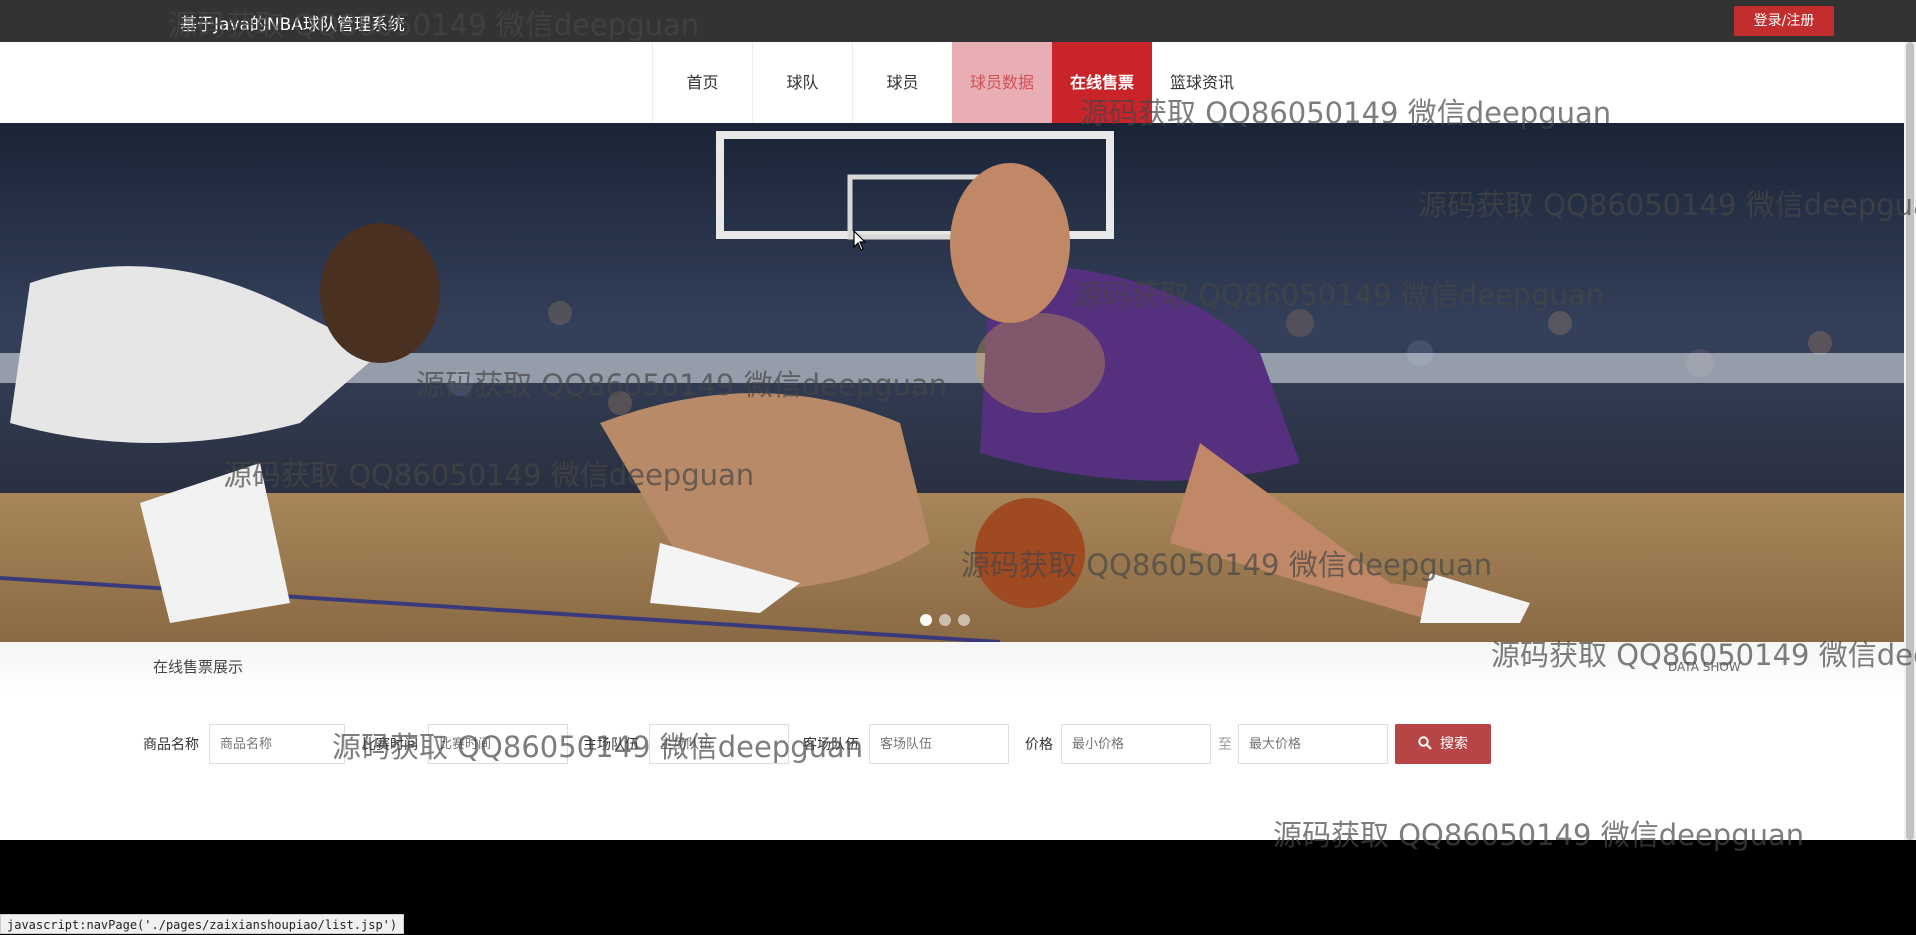 The width and height of the screenshot is (1916, 935). Describe the element at coordinates (1102, 82) in the screenshot. I see `nav-item-online-tickets: 在线售票` at that location.